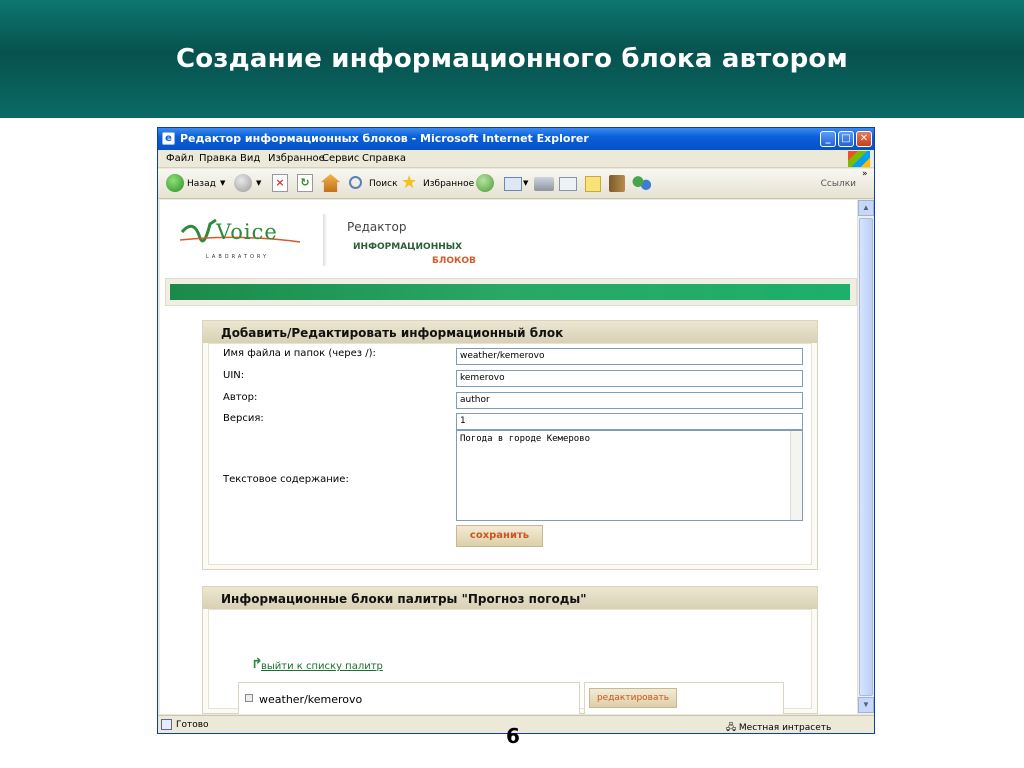  I want to click on logo-text: Voice, so click(247, 232).